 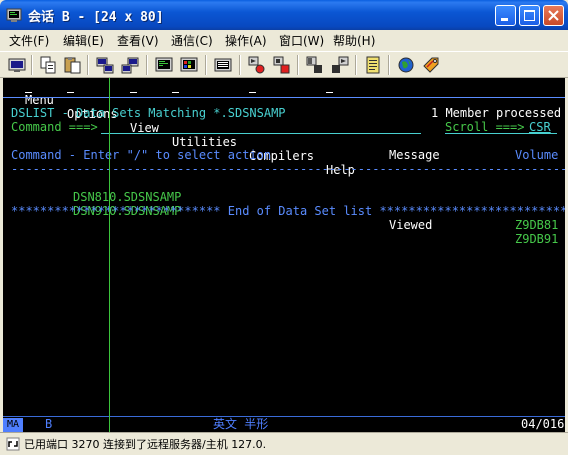 What do you see at coordinates (261, 127) in the screenshot?
I see `command-input` at bounding box center [261, 127].